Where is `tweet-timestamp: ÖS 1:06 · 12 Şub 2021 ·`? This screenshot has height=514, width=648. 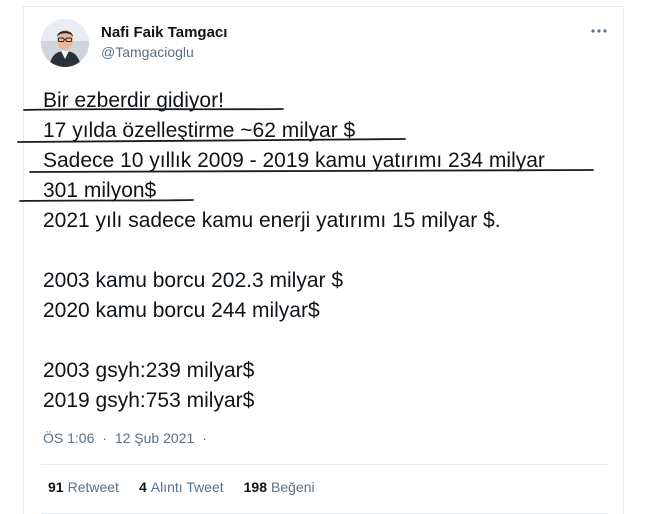 tweet-timestamp: ÖS 1:06 · 12 Şub 2021 · is located at coordinates (127, 438).